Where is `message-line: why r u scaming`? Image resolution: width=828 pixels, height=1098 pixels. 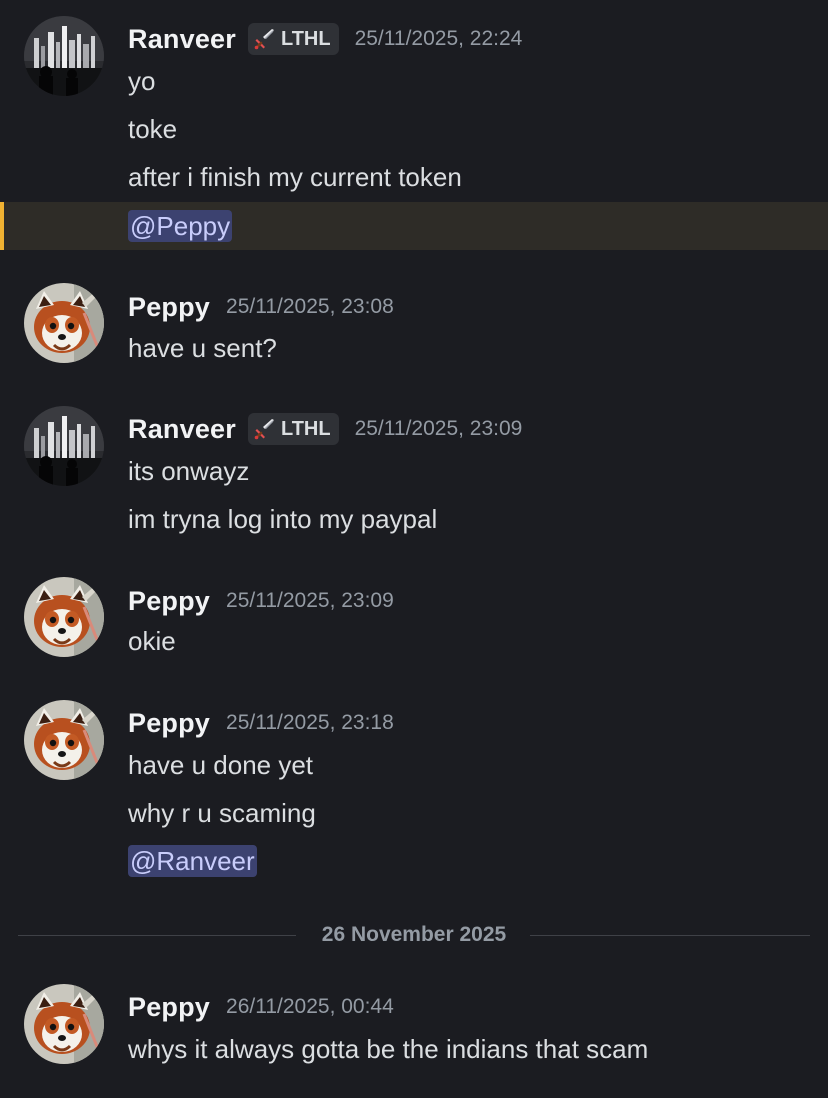
message-line: why r u scaming is located at coordinates (414, 813).